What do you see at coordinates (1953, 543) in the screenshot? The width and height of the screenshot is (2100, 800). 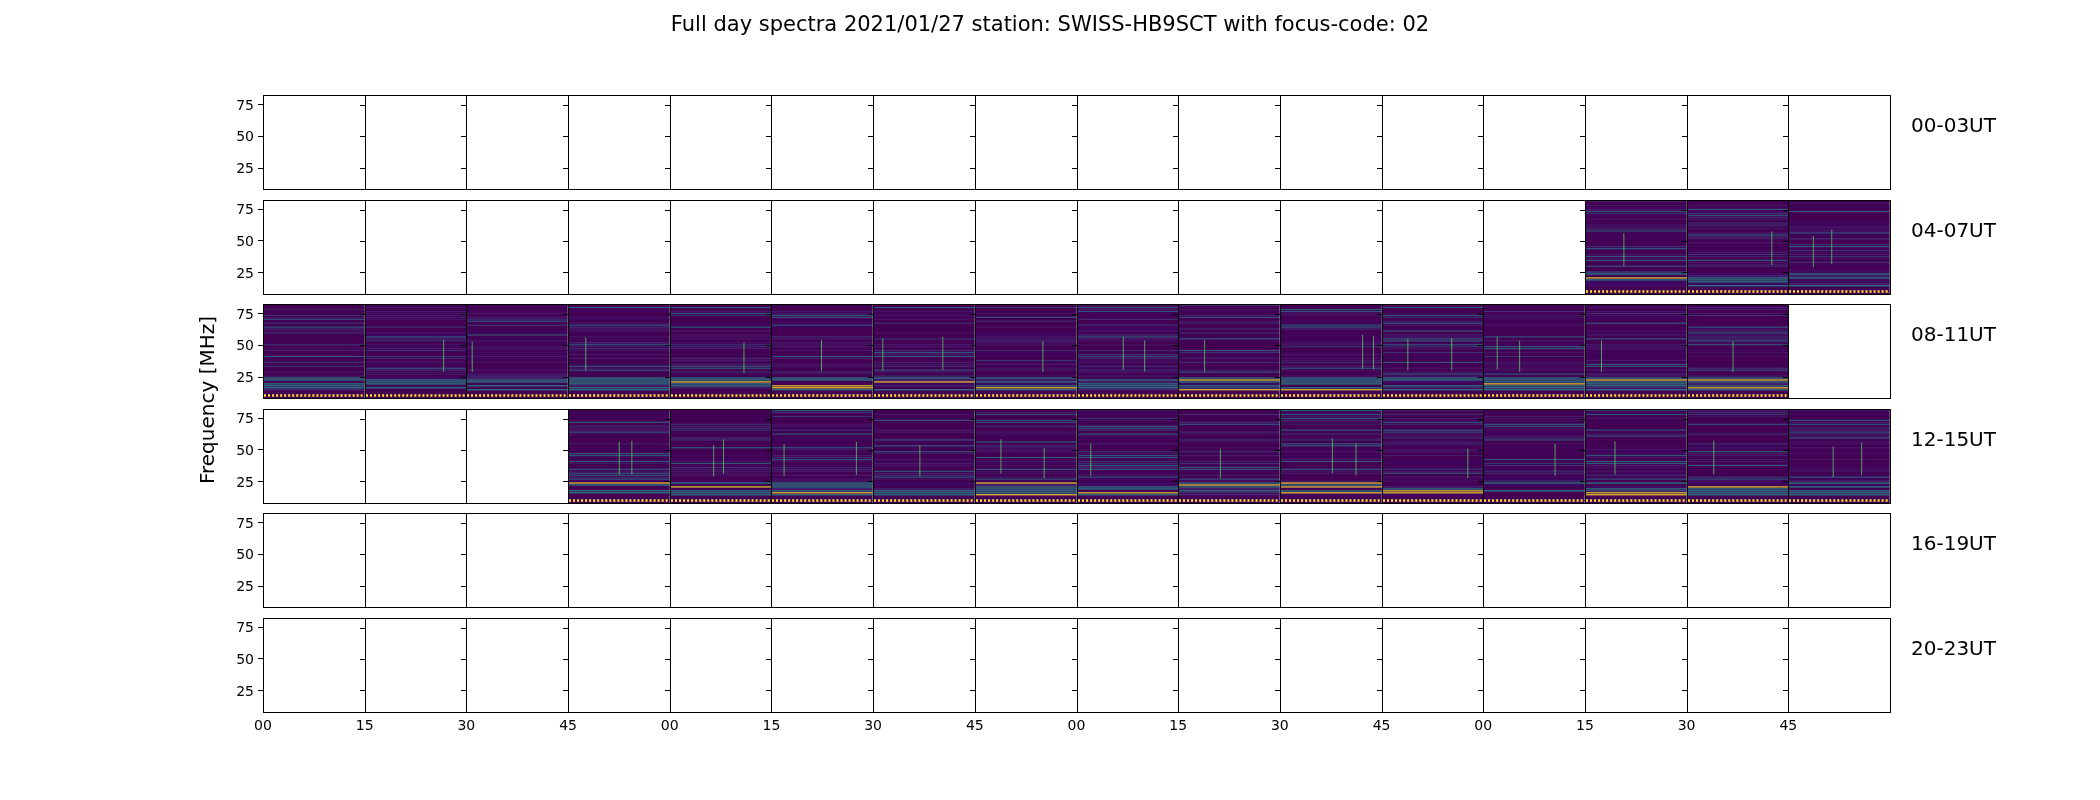 I see `time-range-label: 16-19UT` at bounding box center [1953, 543].